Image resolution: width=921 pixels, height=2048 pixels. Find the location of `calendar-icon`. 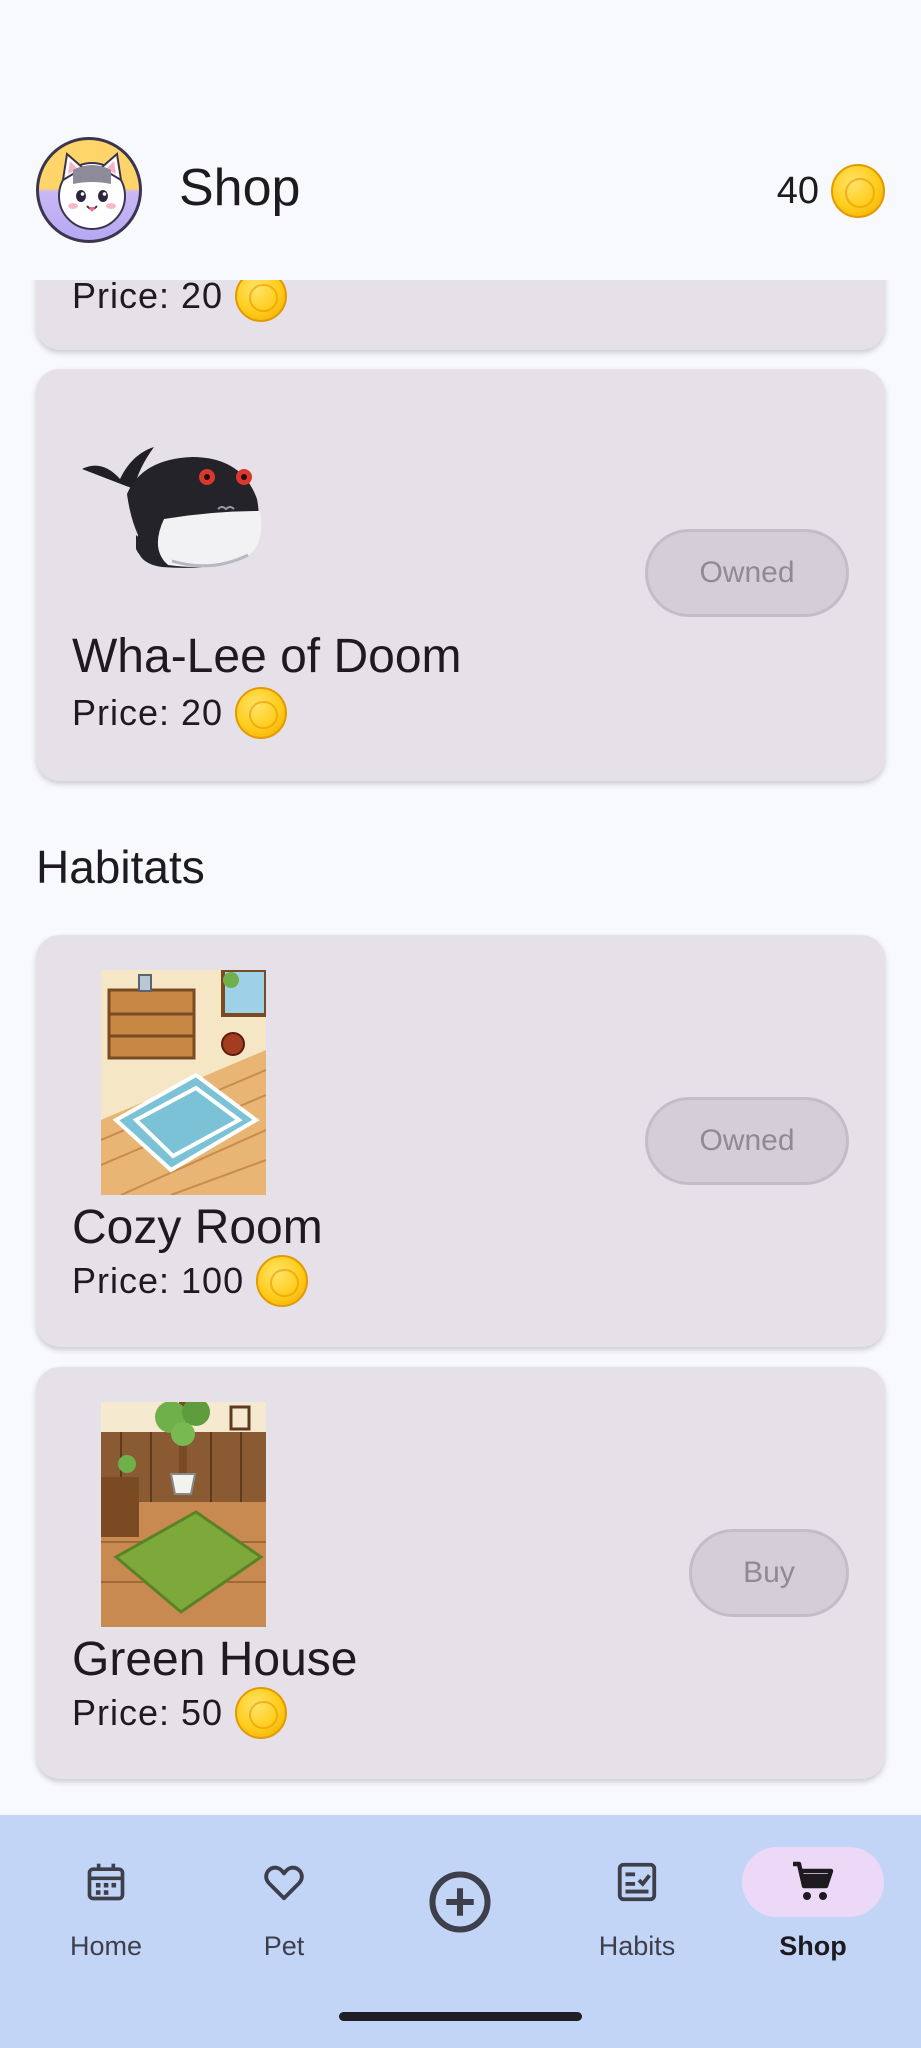

calendar-icon is located at coordinates (106, 1882).